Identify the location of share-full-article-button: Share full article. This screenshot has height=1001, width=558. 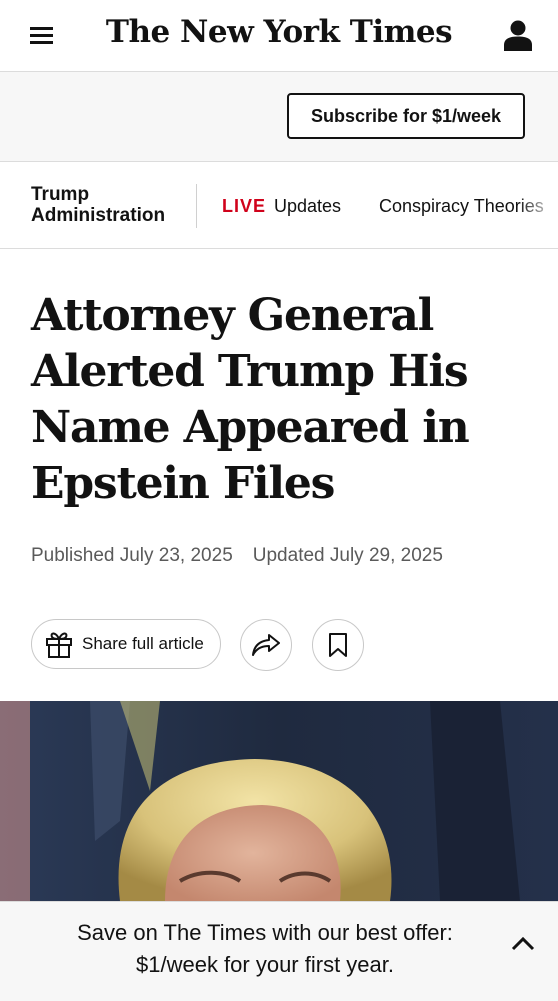
(126, 644).